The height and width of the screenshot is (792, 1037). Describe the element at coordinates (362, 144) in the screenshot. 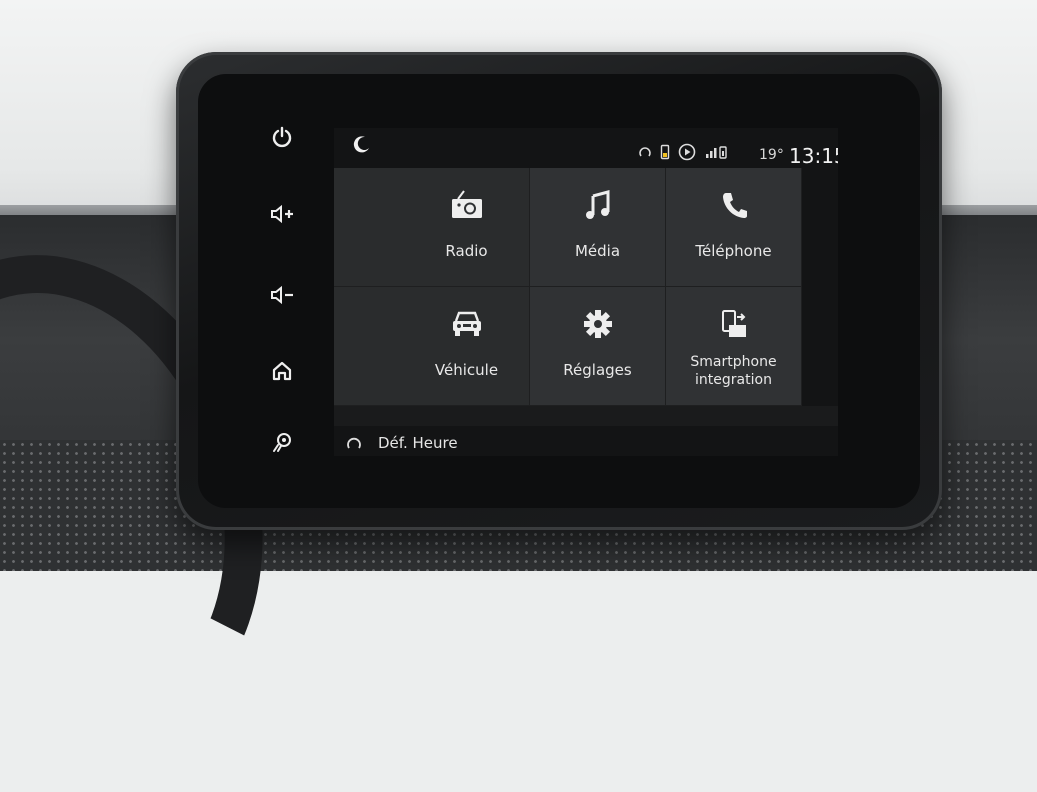

I see `night-mode-icon` at that location.